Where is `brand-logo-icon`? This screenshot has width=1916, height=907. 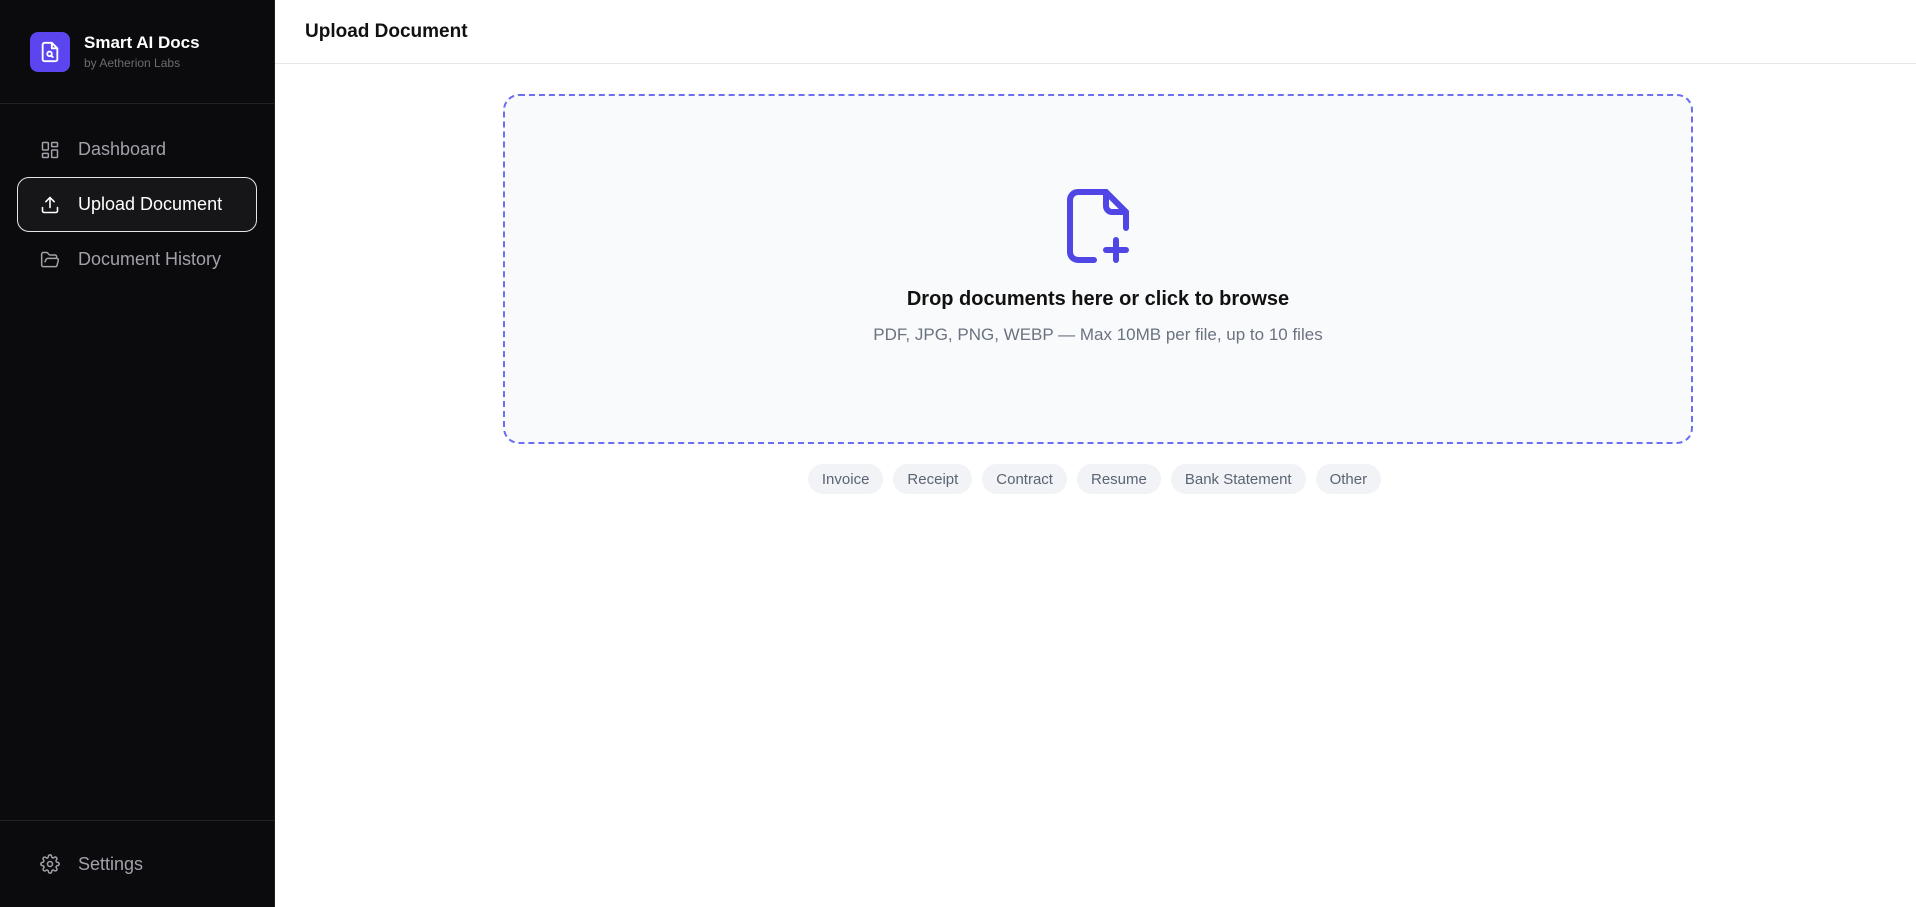 brand-logo-icon is located at coordinates (50, 51).